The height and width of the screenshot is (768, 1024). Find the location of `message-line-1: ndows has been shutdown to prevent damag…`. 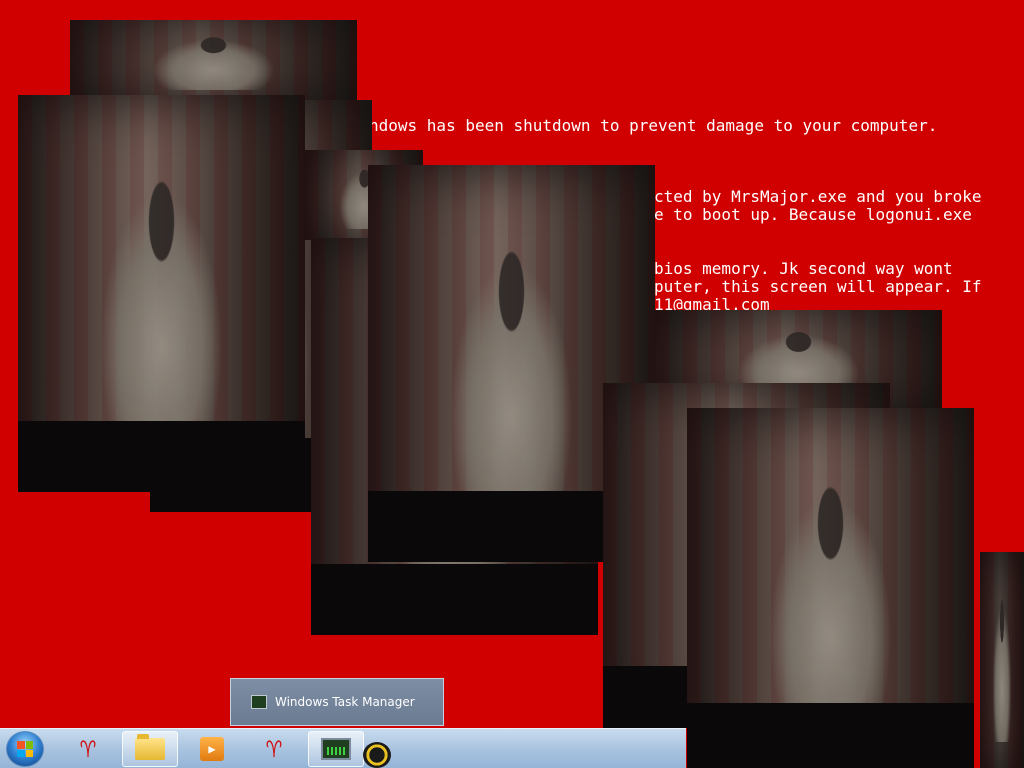

message-line-1: ndows has been shutdown to prevent damag… is located at coordinates (653, 125).